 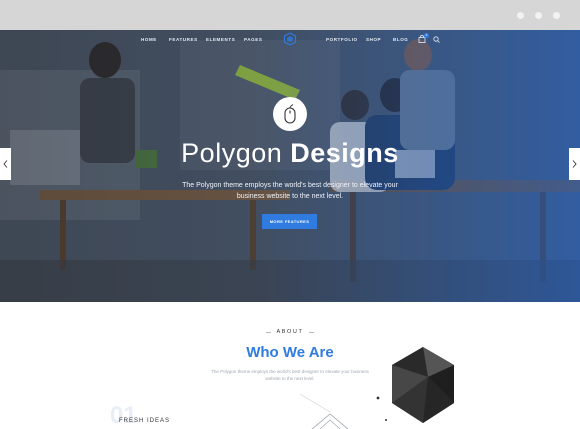 I want to click on nav-item-home: HOME, so click(x=149, y=39).